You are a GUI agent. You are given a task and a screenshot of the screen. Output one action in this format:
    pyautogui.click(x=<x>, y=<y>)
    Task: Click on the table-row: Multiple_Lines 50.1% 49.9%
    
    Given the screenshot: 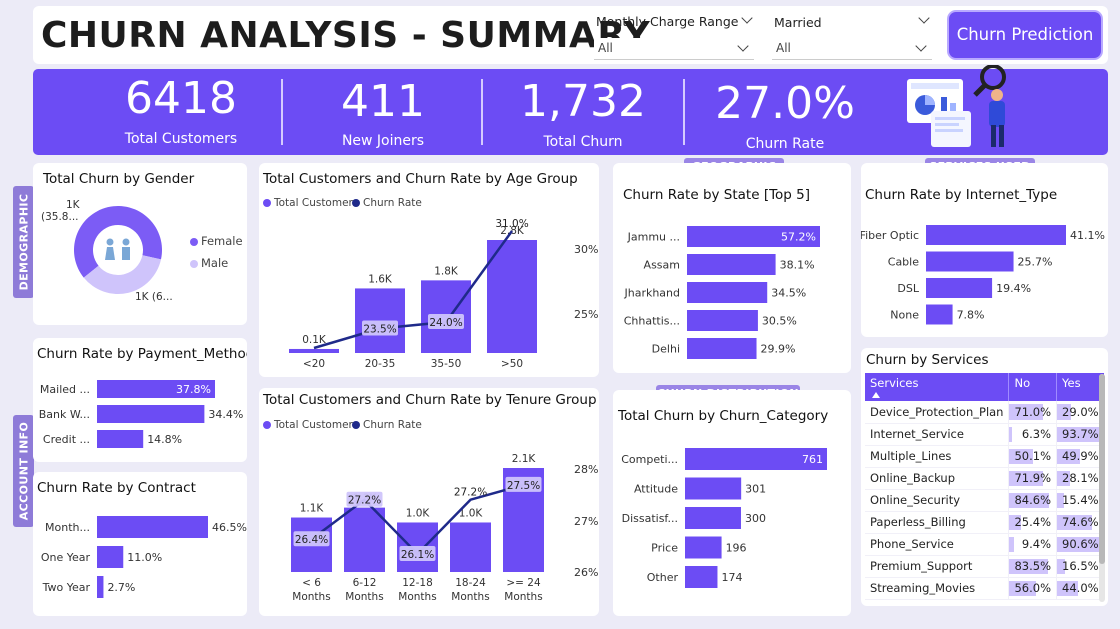 What is the action you would take?
    pyautogui.click(x=984, y=456)
    